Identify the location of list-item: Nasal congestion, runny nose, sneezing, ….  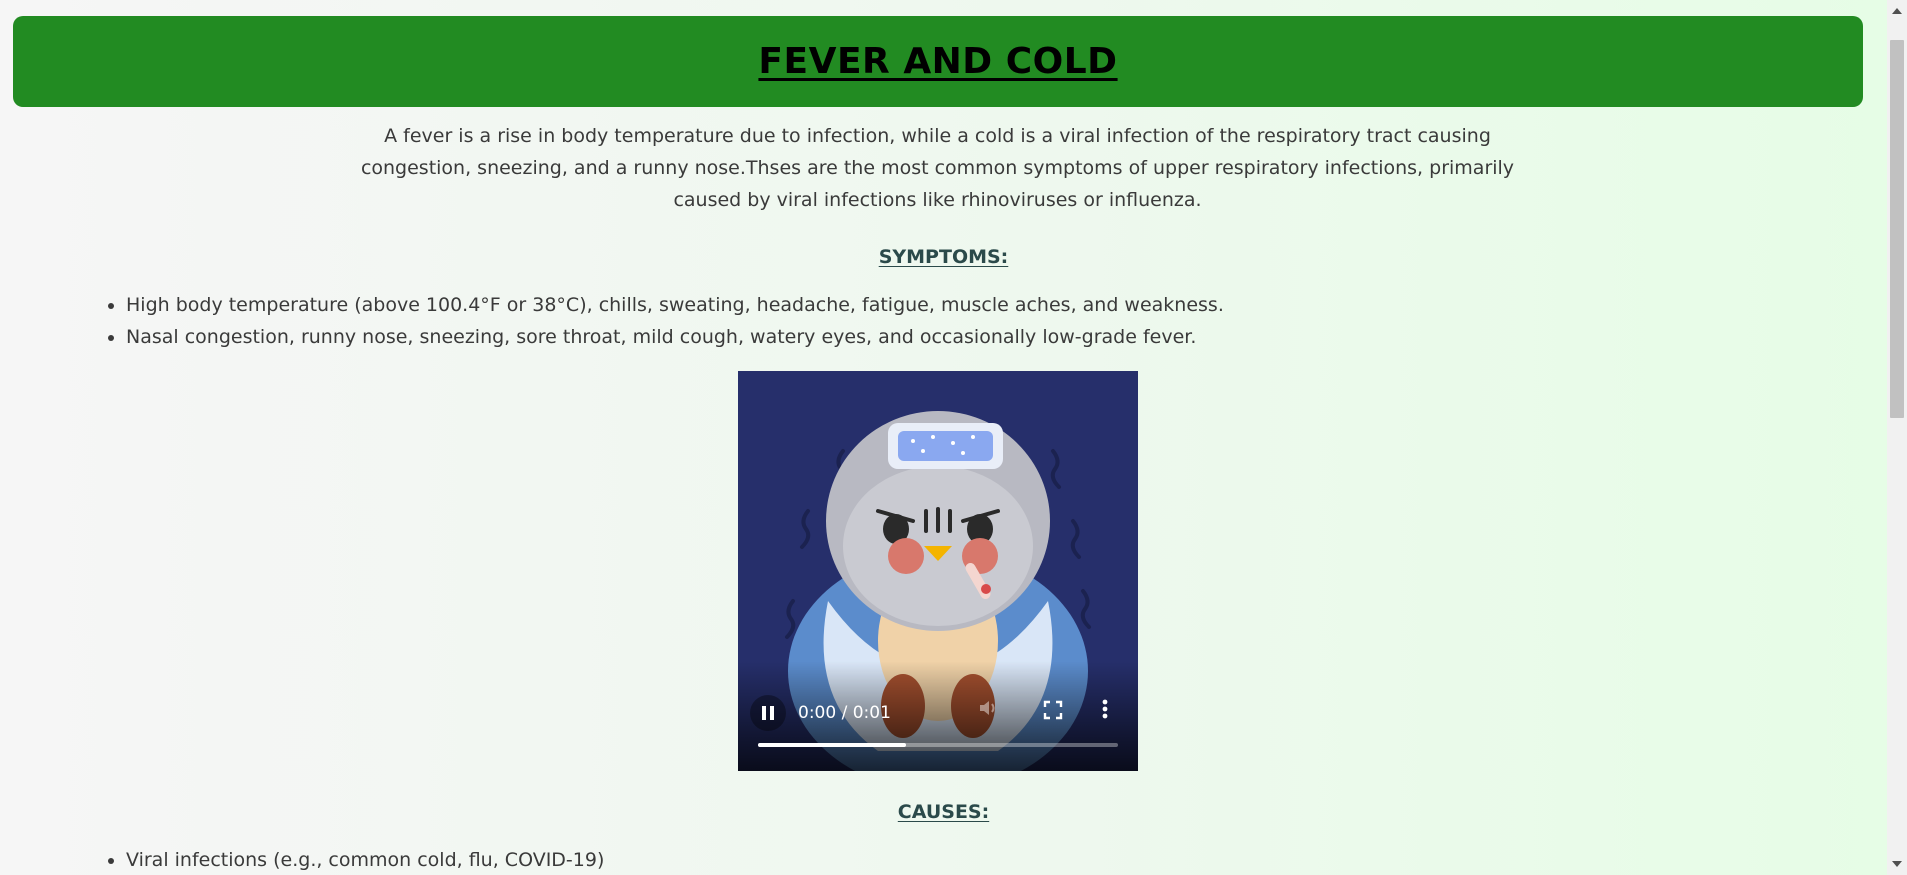
(675, 337).